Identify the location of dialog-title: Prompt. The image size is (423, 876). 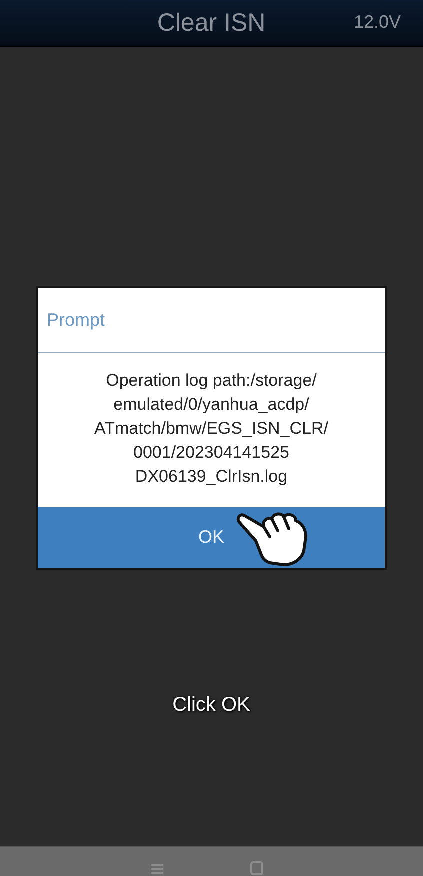
(76, 320).